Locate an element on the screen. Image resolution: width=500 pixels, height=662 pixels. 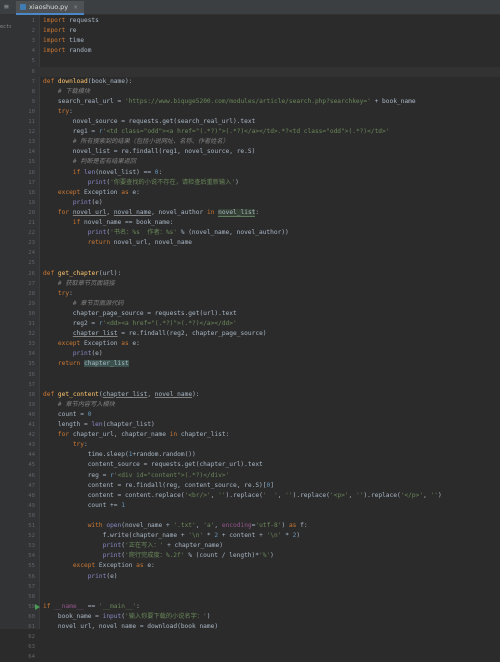
hamburger-menu-icon: ≡ is located at coordinates (6, 7).